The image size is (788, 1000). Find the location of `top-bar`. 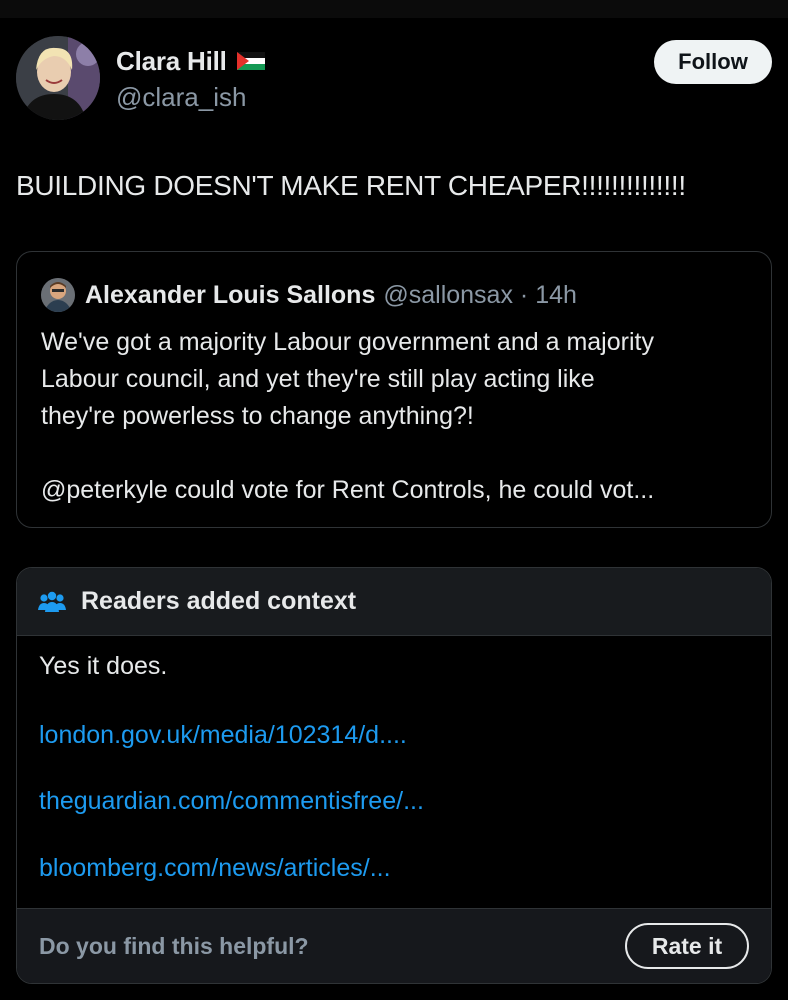

top-bar is located at coordinates (394, 9).